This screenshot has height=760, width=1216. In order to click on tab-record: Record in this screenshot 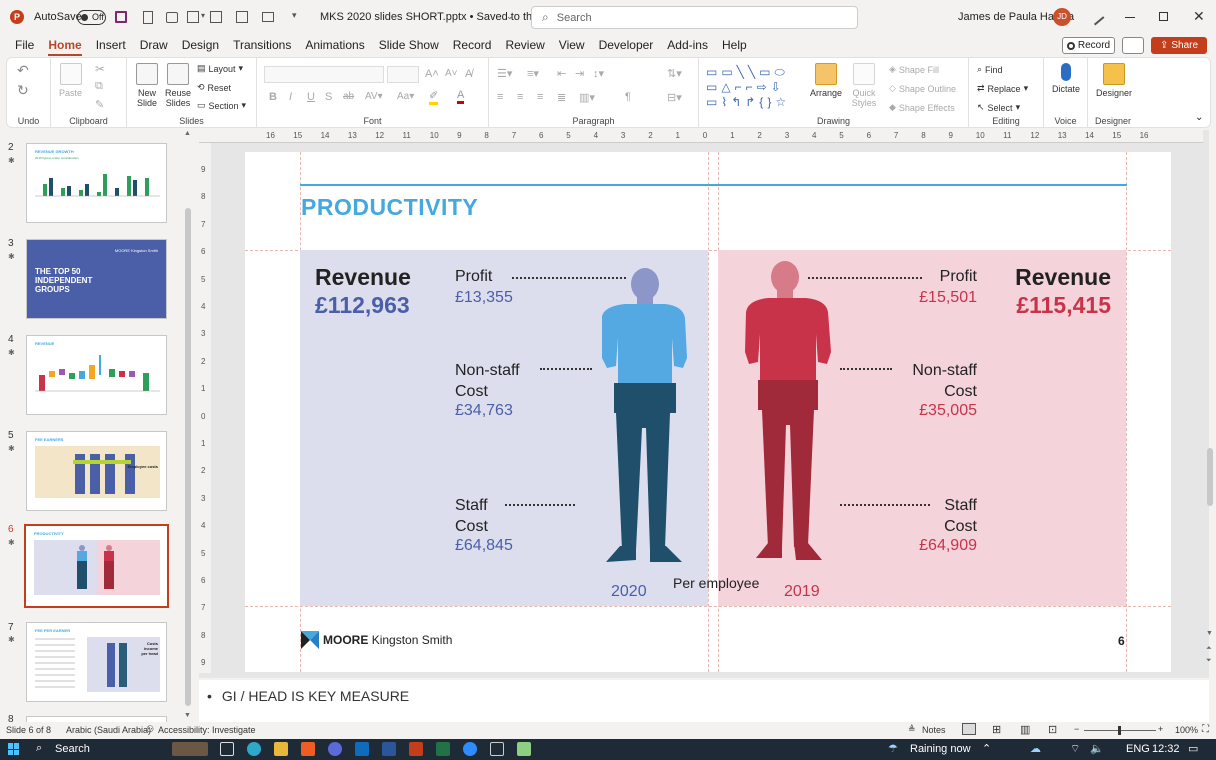, I will do `click(472, 45)`.